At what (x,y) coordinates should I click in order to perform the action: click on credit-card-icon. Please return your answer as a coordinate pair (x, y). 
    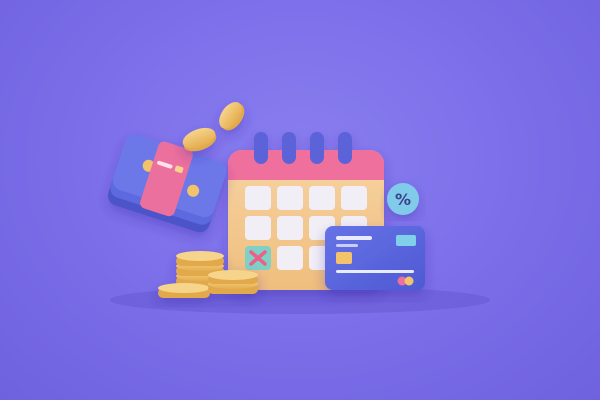
    Looking at the image, I should click on (375, 258).